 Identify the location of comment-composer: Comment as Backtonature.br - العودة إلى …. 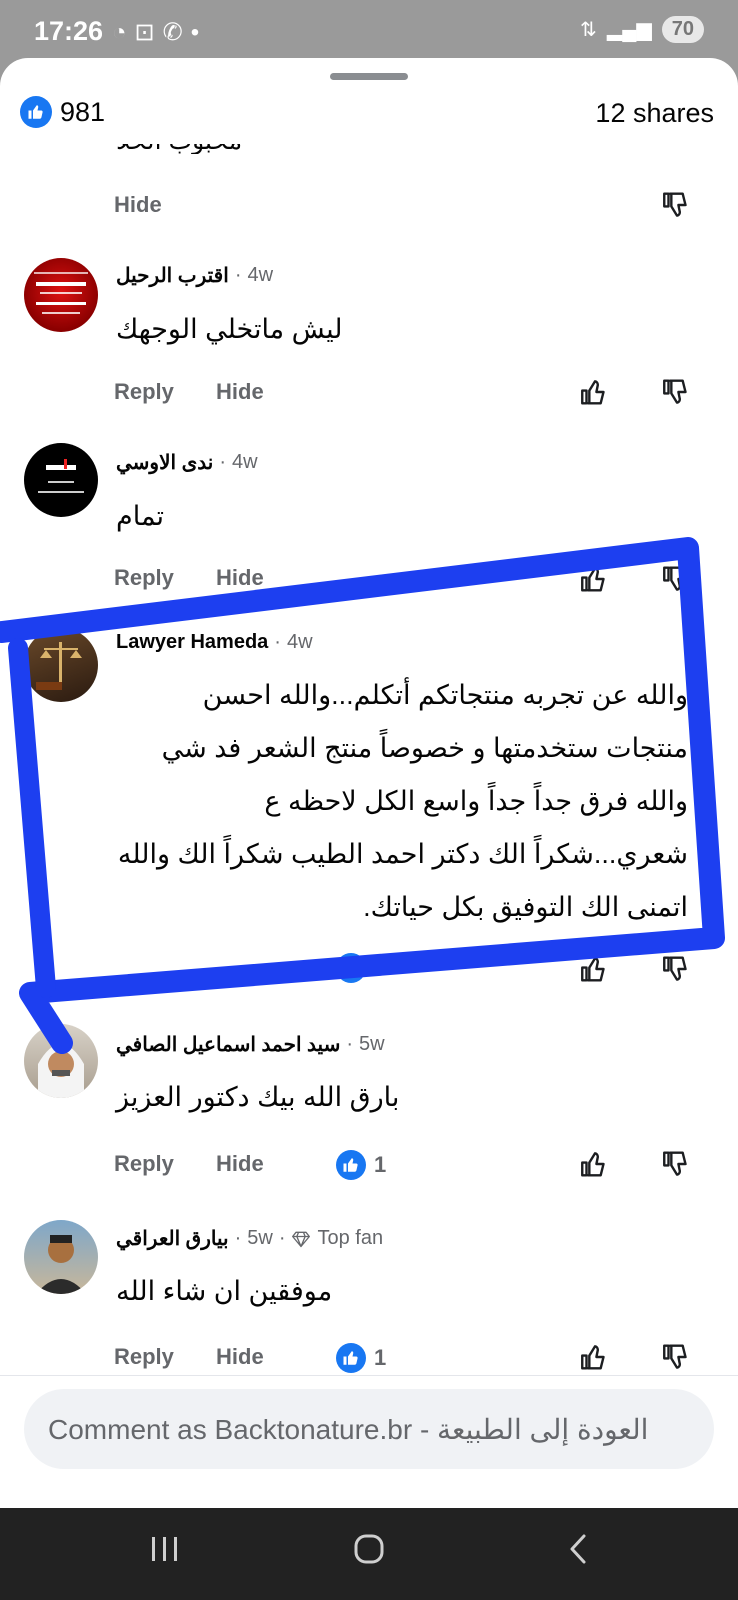
(369, 1441).